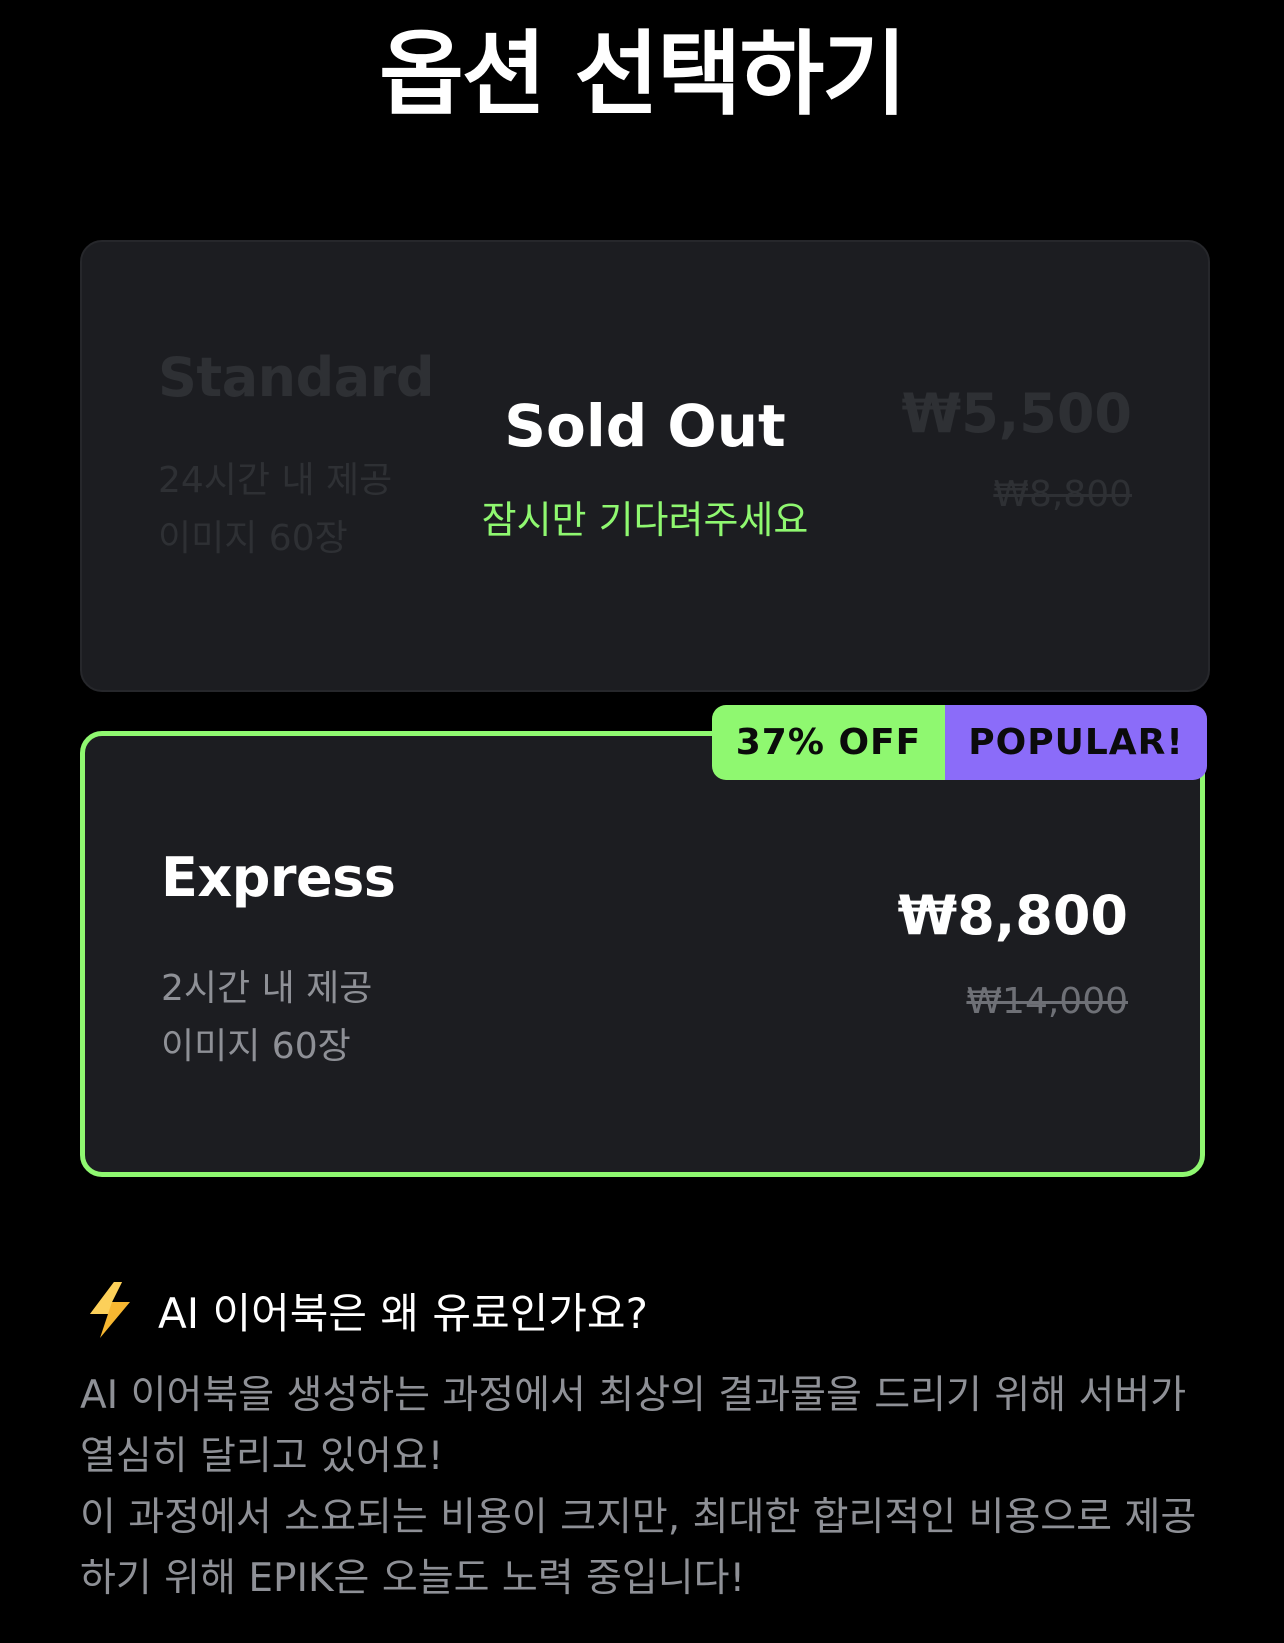 The image size is (1284, 1643). I want to click on faq-question-text: AI 이어북은 왜 유료인가요?, so click(403, 1313).